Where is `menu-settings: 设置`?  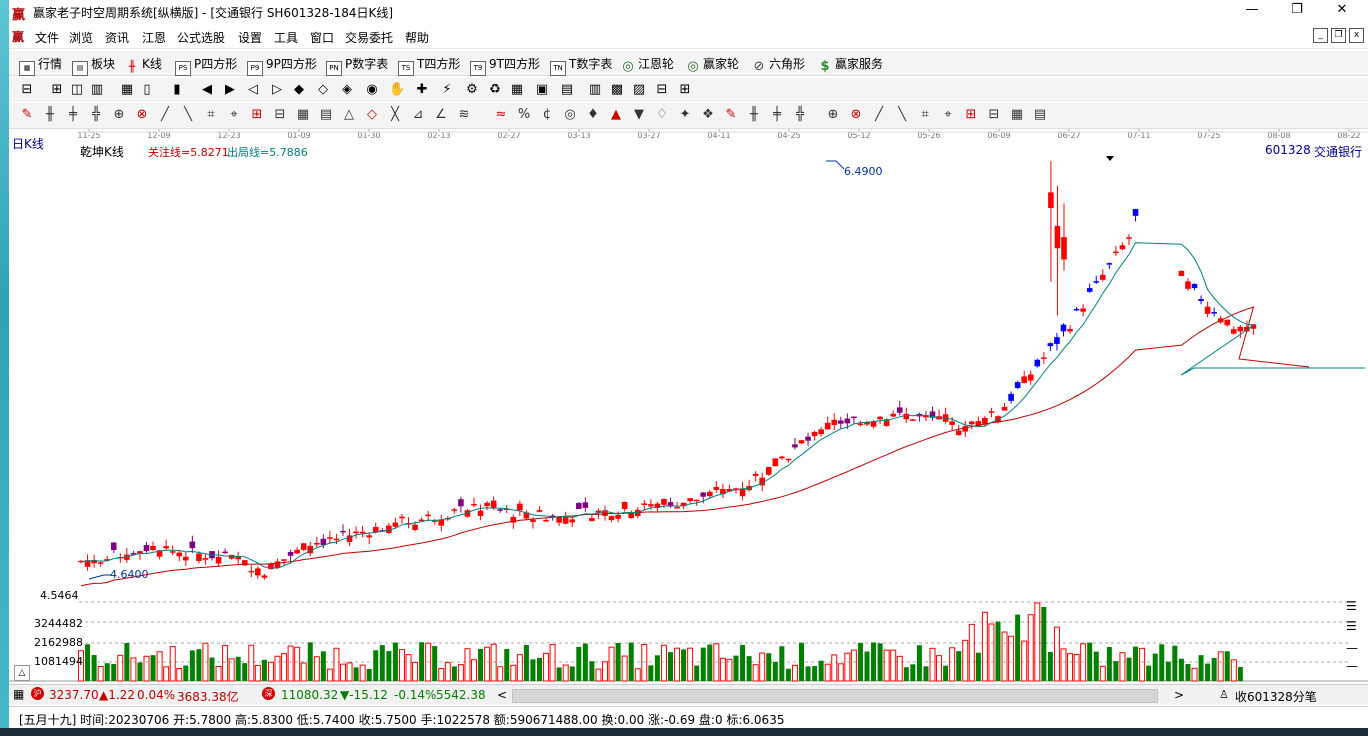 menu-settings: 设置 is located at coordinates (250, 37).